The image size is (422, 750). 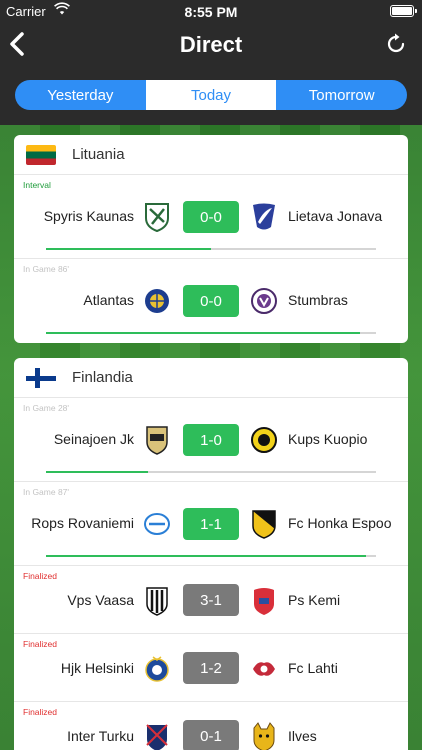 What do you see at coordinates (157, 440) in the screenshot?
I see `sjk-crest-icon` at bounding box center [157, 440].